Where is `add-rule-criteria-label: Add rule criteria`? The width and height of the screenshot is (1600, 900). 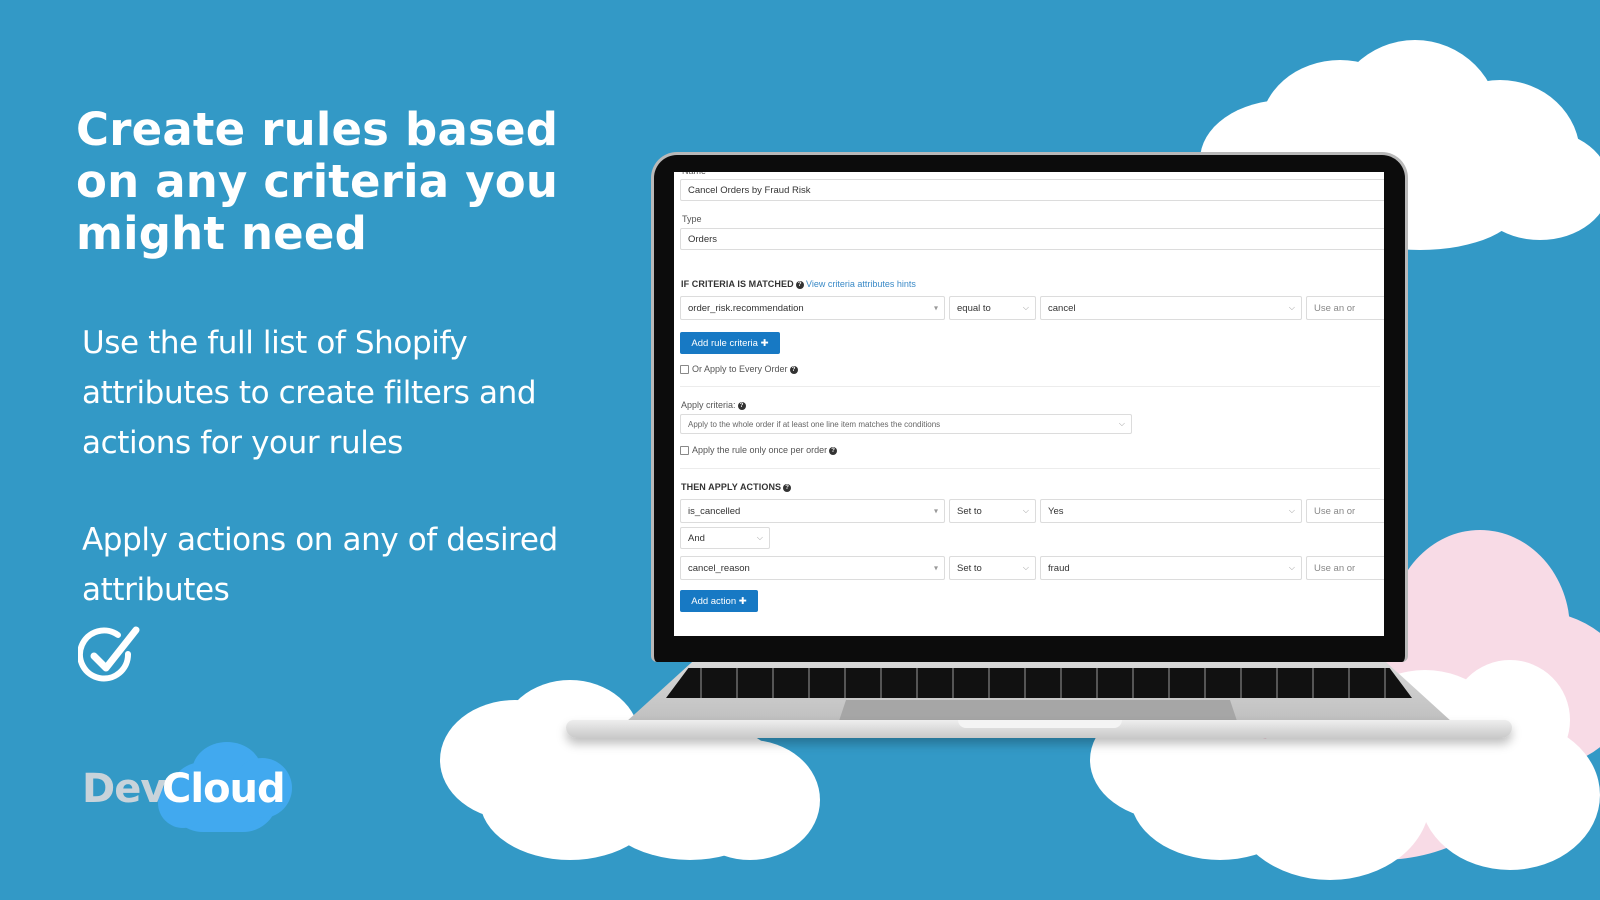 add-rule-criteria-label: Add rule criteria is located at coordinates (724, 343).